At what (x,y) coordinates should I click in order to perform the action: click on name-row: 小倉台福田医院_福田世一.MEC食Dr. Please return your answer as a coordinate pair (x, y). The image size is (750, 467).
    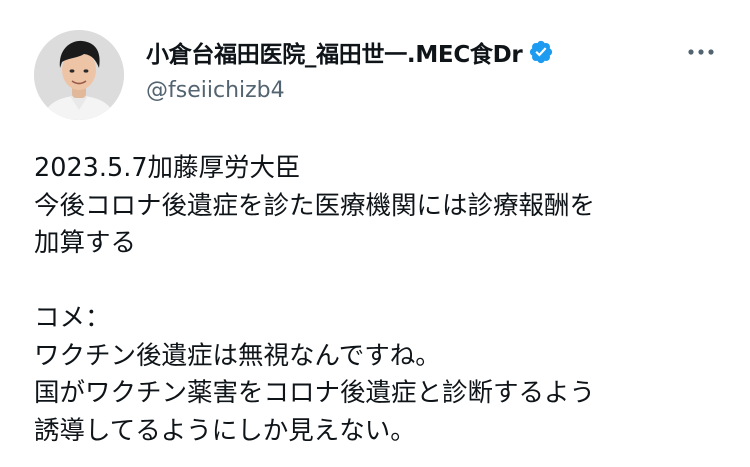
    Looking at the image, I should click on (408, 52).